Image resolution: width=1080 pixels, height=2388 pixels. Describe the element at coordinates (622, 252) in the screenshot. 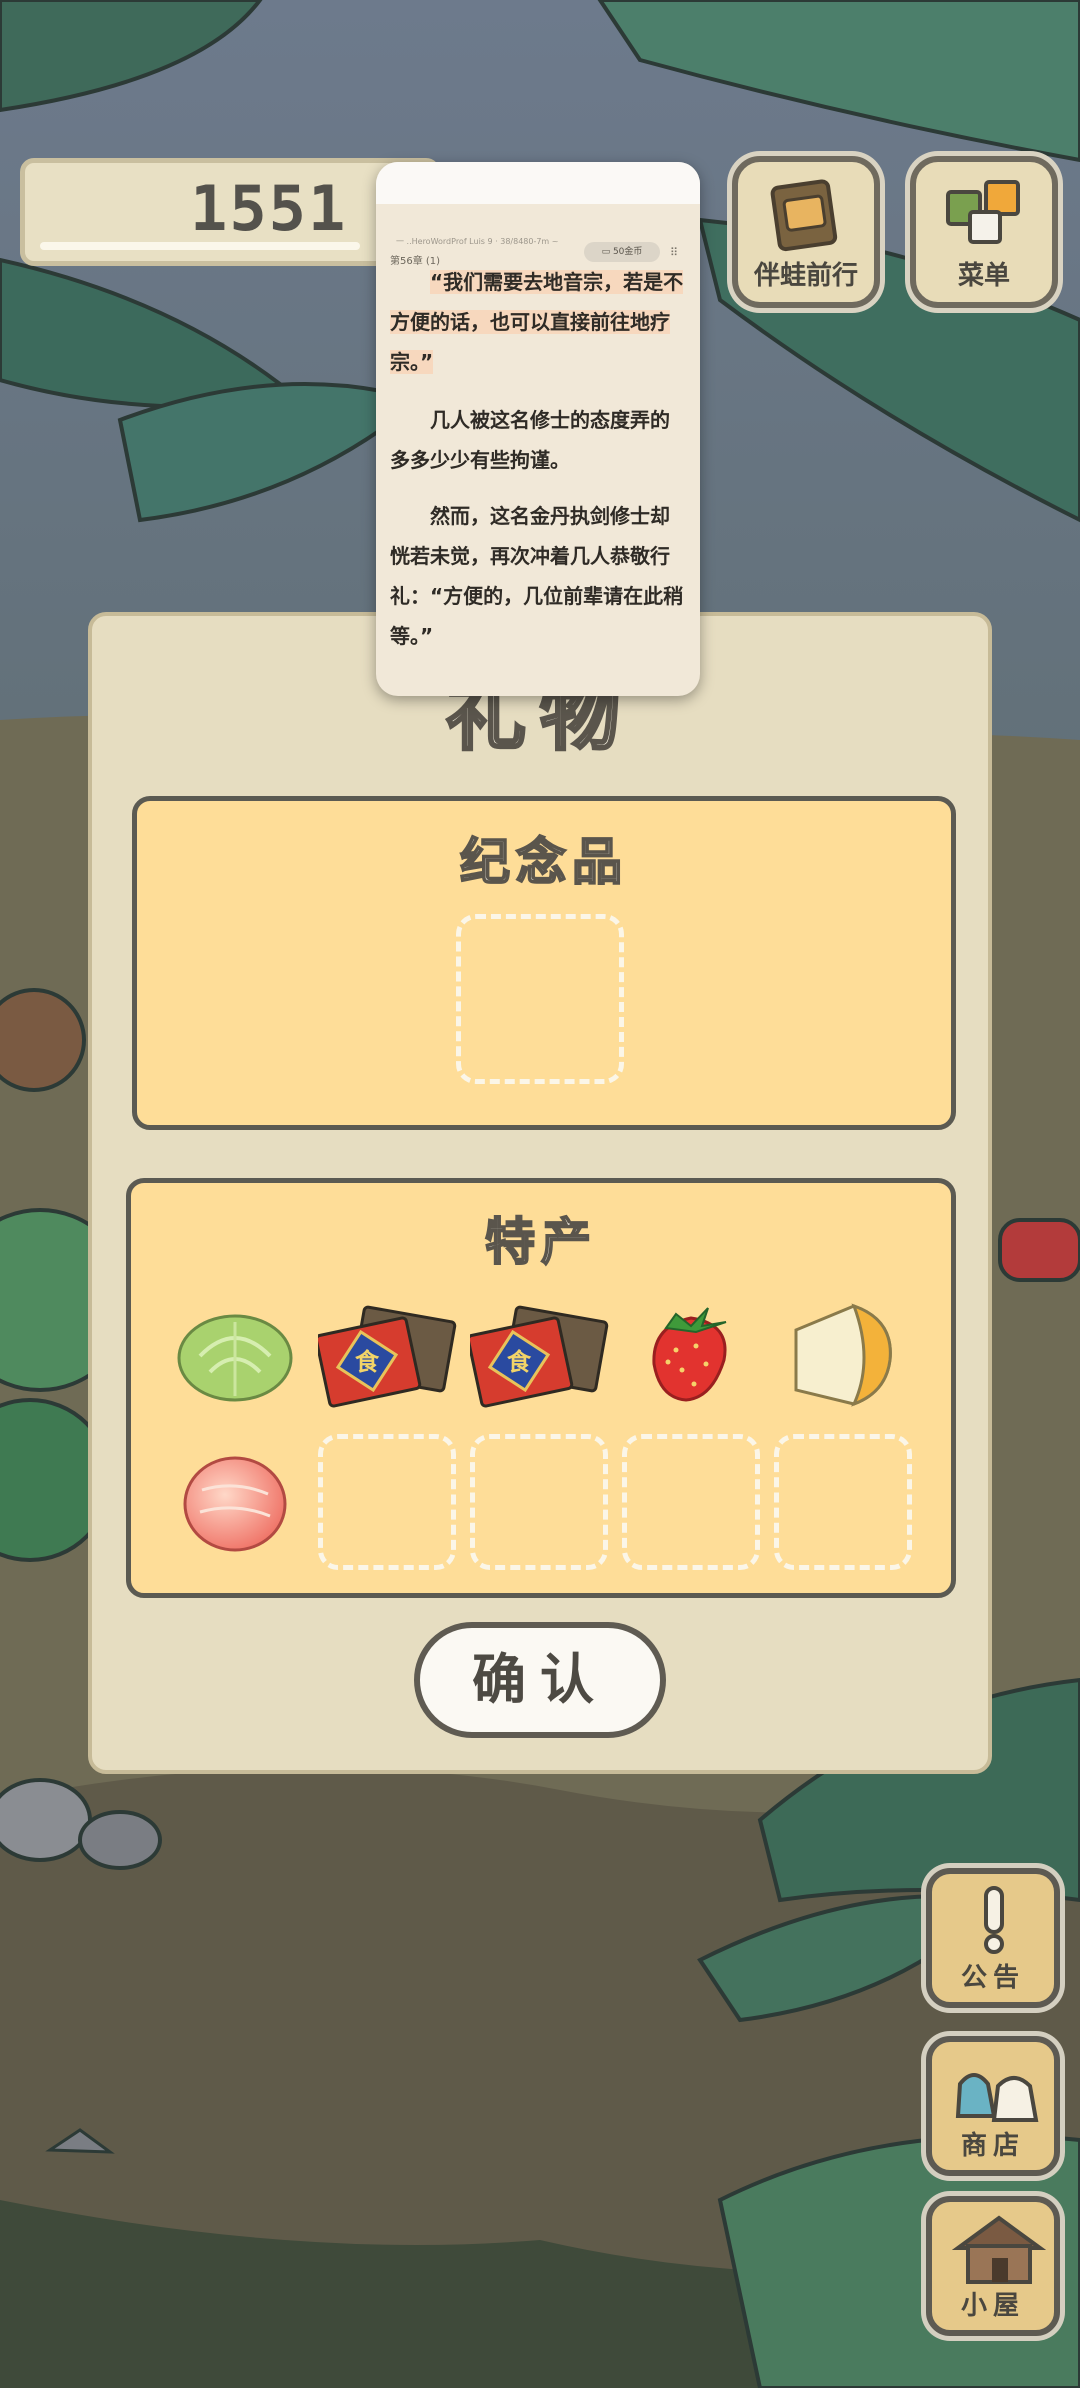

I see `reader-coin-pill: ▭ 50金币` at that location.